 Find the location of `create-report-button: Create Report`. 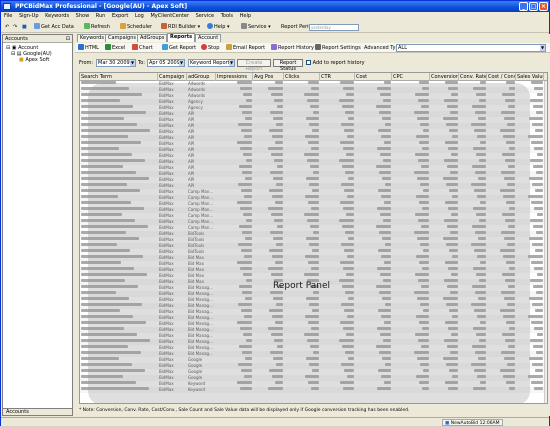

create-report-button: Create Report is located at coordinates (254, 65).